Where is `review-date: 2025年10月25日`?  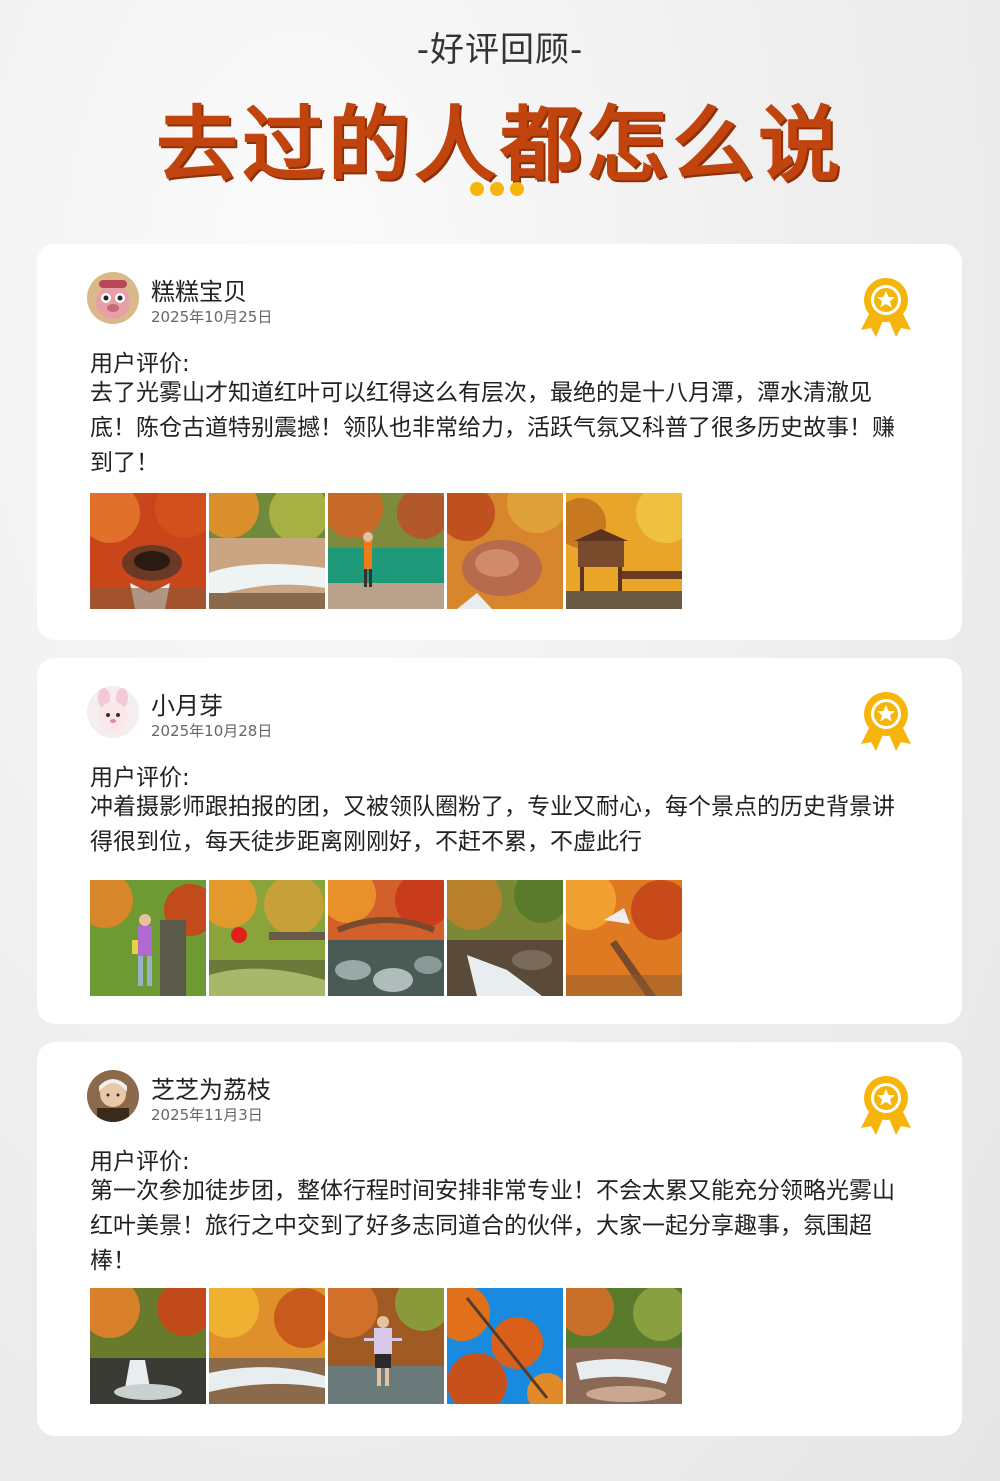 review-date: 2025年10月25日 is located at coordinates (212, 317).